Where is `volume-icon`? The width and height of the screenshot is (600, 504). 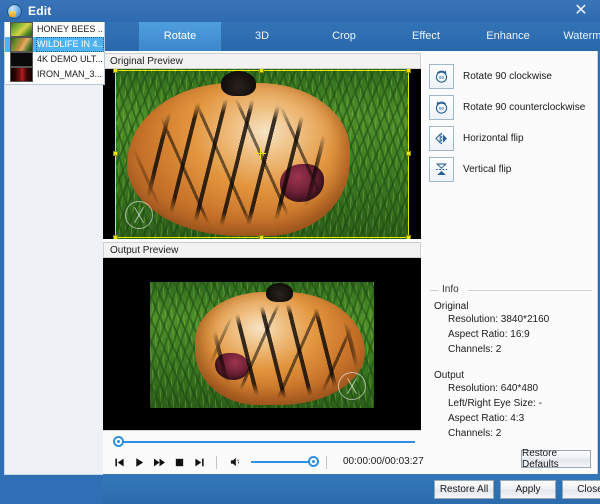
volume-icon is located at coordinates (234, 462).